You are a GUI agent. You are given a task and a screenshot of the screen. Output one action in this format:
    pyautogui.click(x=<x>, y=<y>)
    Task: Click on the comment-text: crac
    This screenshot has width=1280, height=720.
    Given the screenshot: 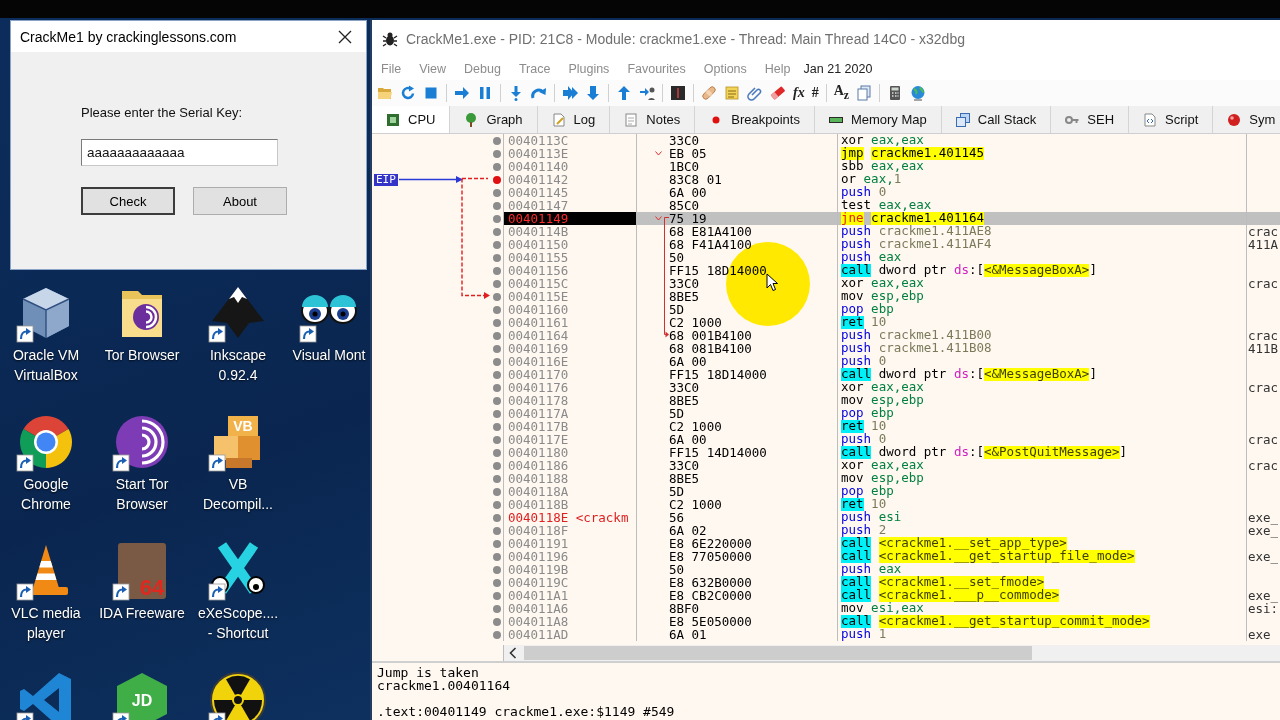 What is the action you would take?
    pyautogui.click(x=1263, y=387)
    